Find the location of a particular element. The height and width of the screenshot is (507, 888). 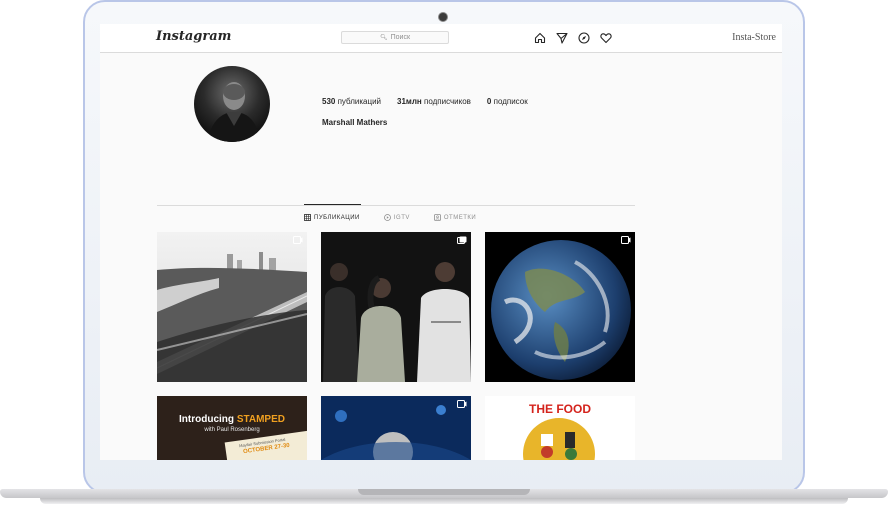

profile-name: Marshall Mathers is located at coordinates (355, 122).